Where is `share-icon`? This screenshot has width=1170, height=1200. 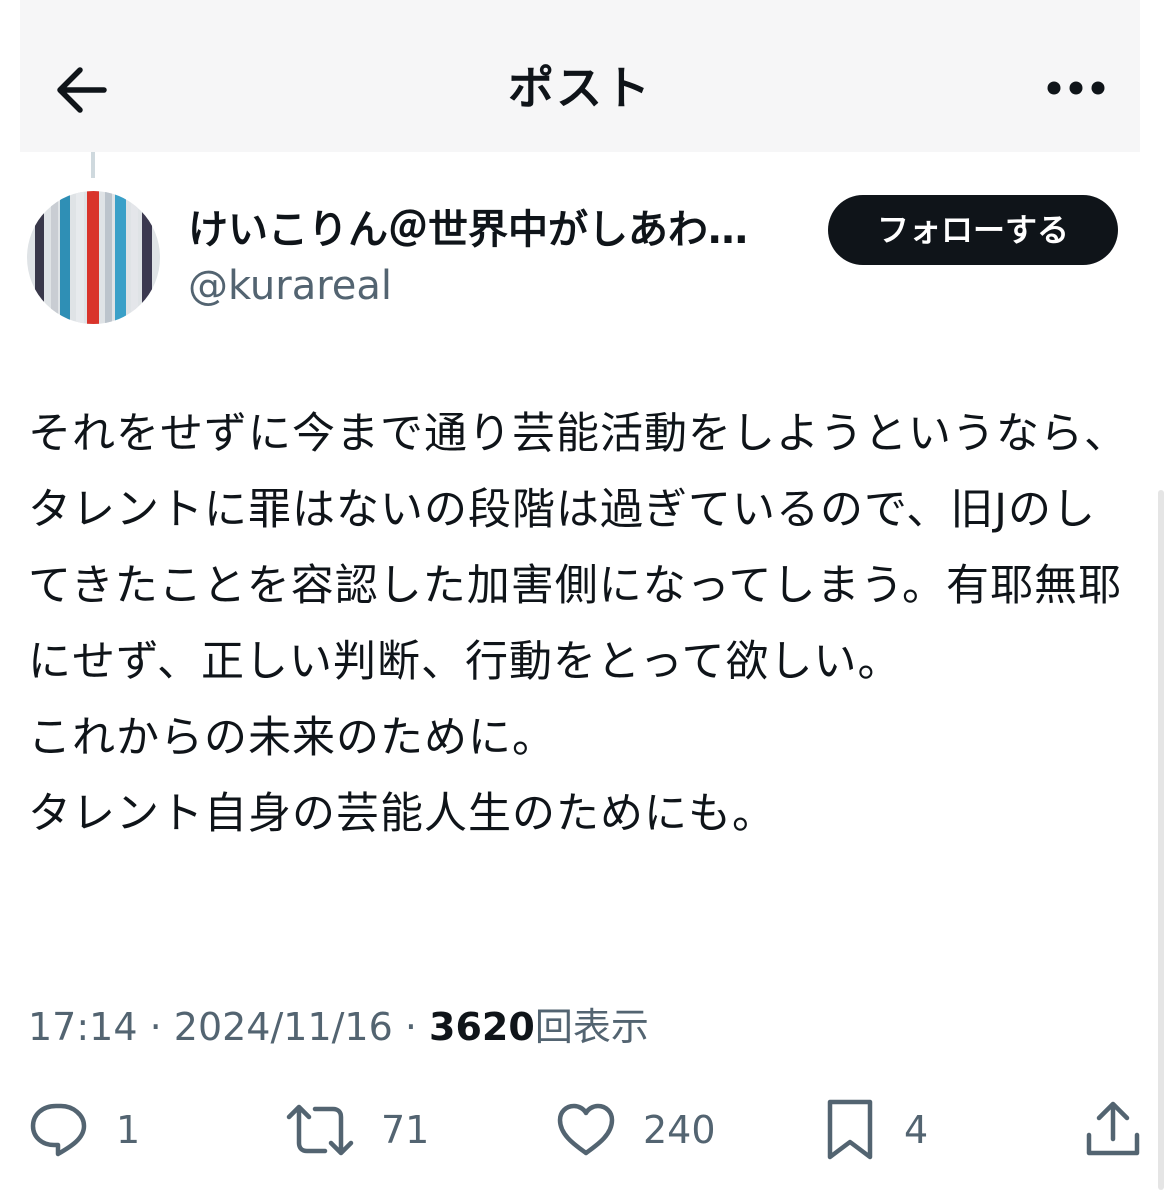
share-icon is located at coordinates (1113, 1128).